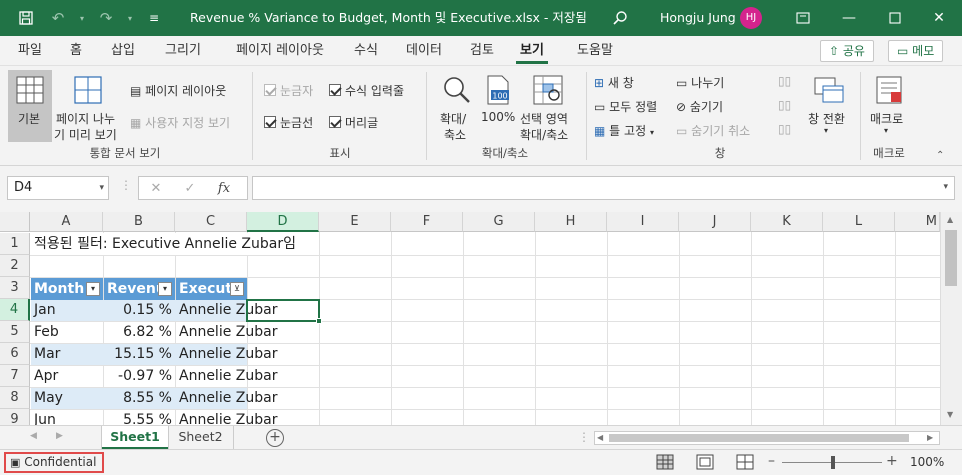  What do you see at coordinates (751, 18) in the screenshot?
I see `avatar: HJ` at bounding box center [751, 18].